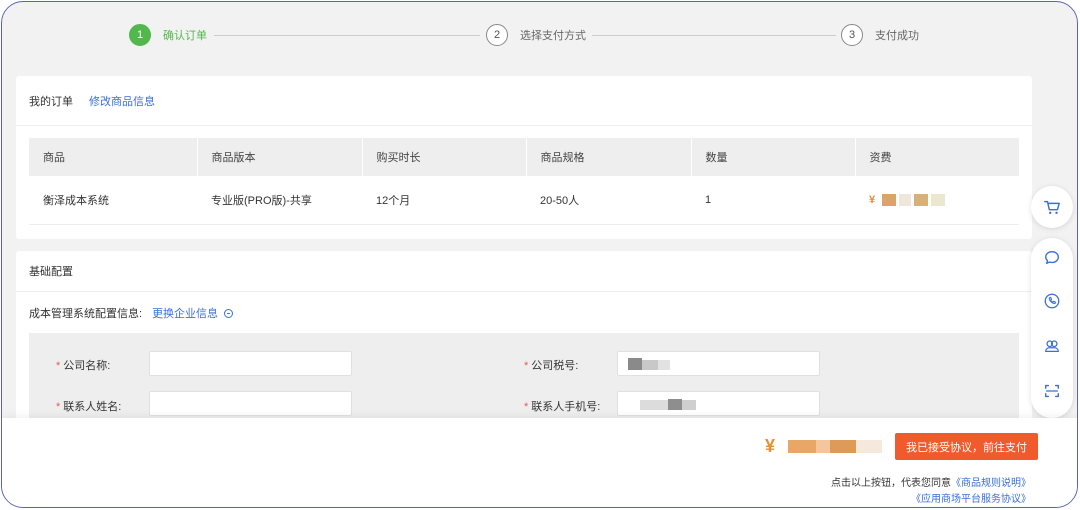 The width and height of the screenshot is (1080, 510). Describe the element at coordinates (113, 200) in the screenshot. I see `product-name: 衡泽成本系统` at that location.